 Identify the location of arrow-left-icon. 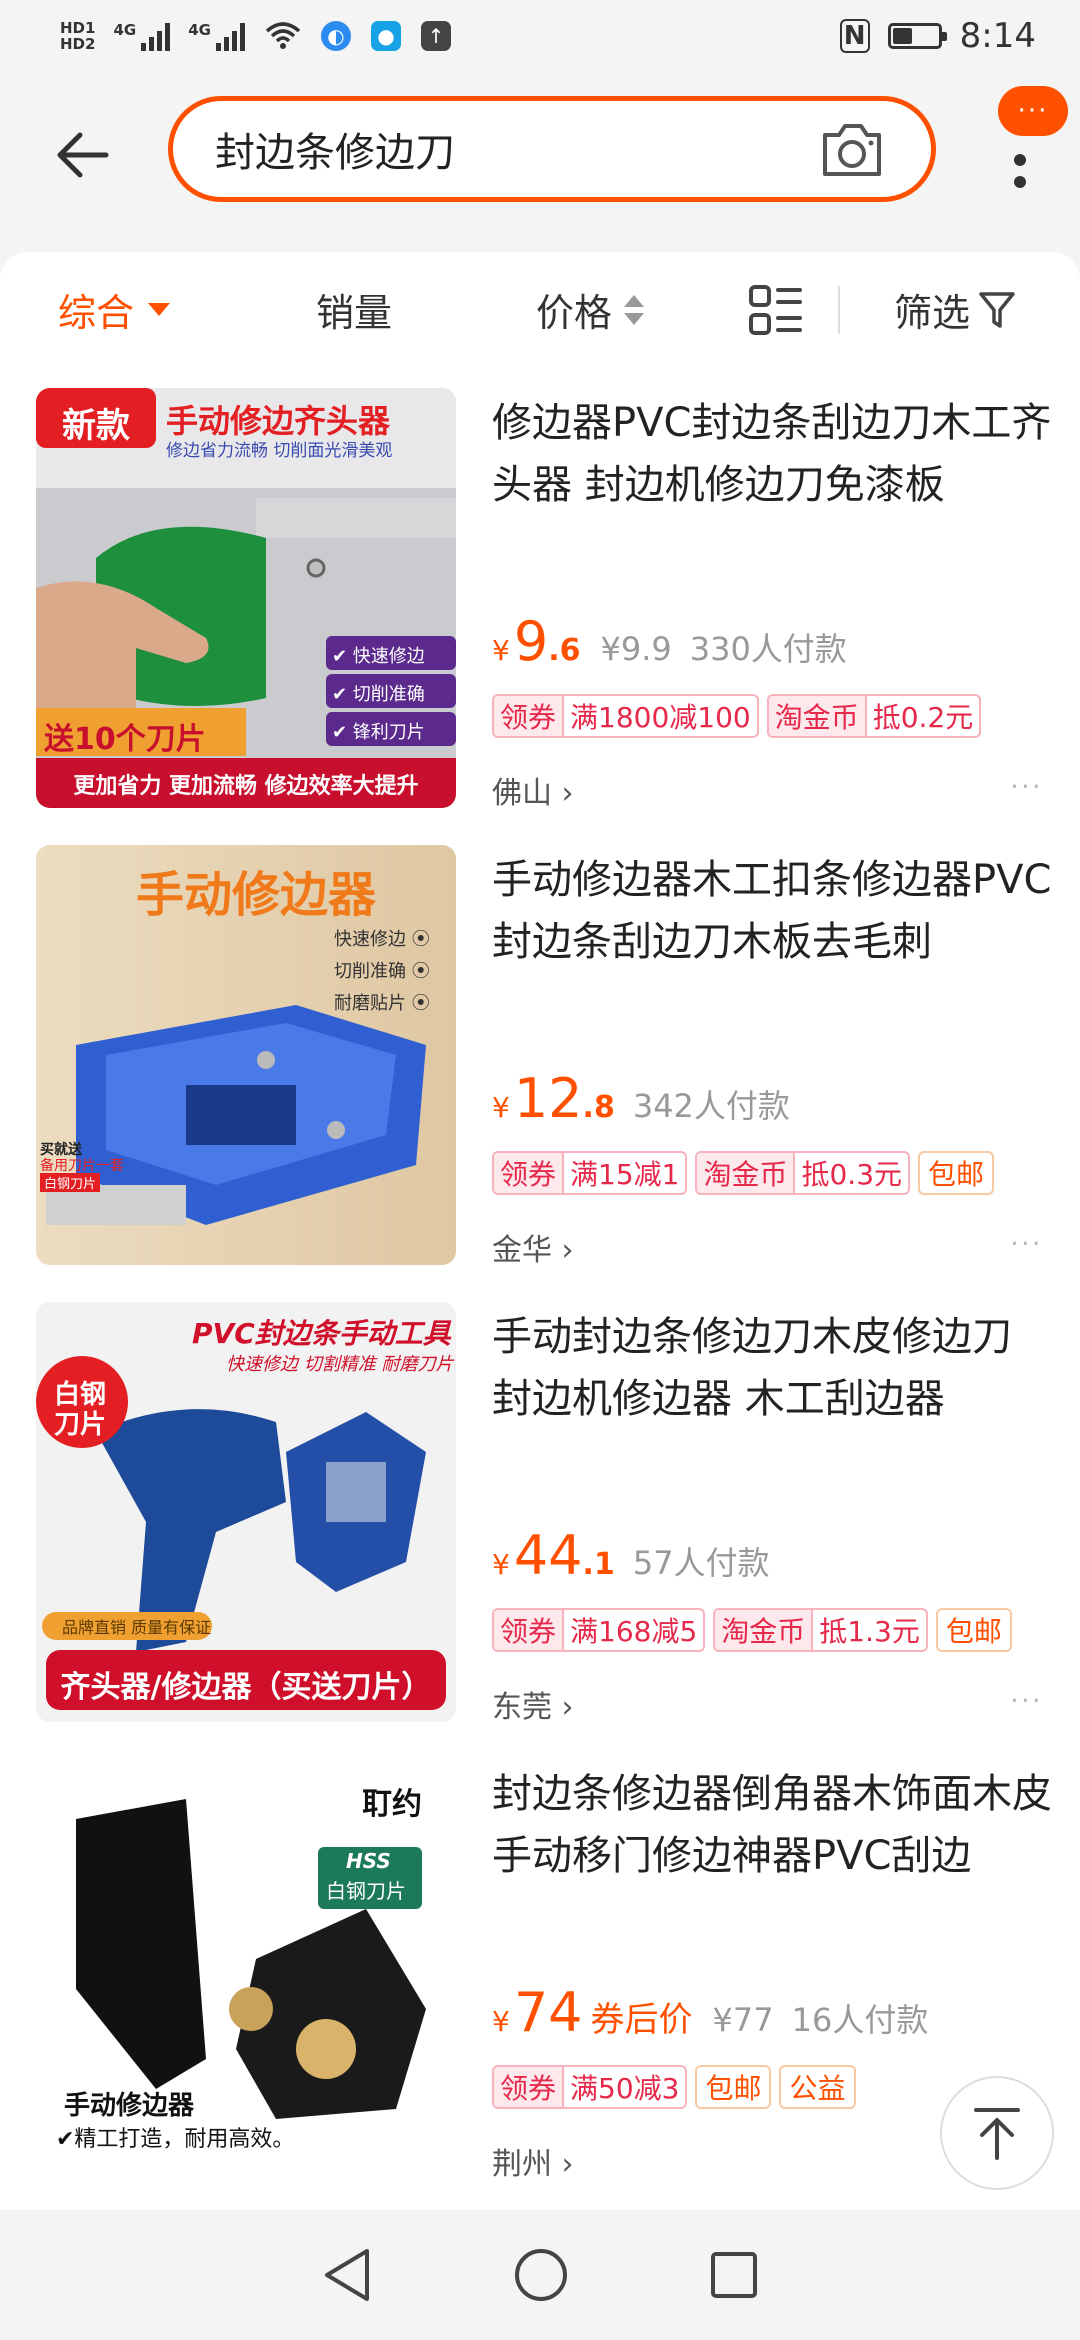
(83, 155).